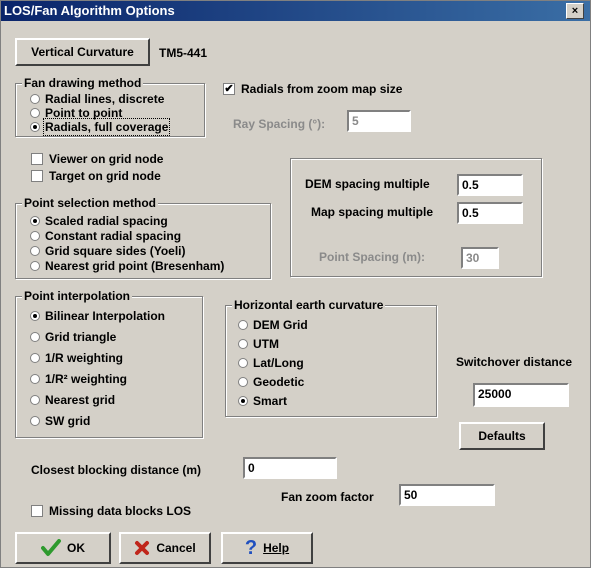  Describe the element at coordinates (106, 159) in the screenshot. I see `viewer-grid-label: Viewer on grid node` at that location.